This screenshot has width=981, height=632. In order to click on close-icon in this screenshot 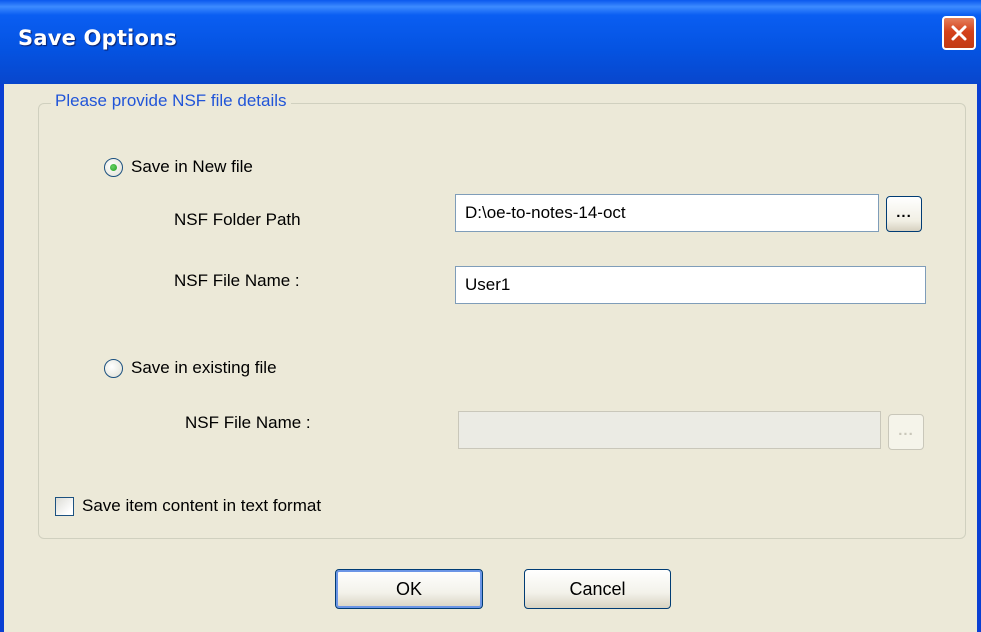, I will do `click(959, 33)`.